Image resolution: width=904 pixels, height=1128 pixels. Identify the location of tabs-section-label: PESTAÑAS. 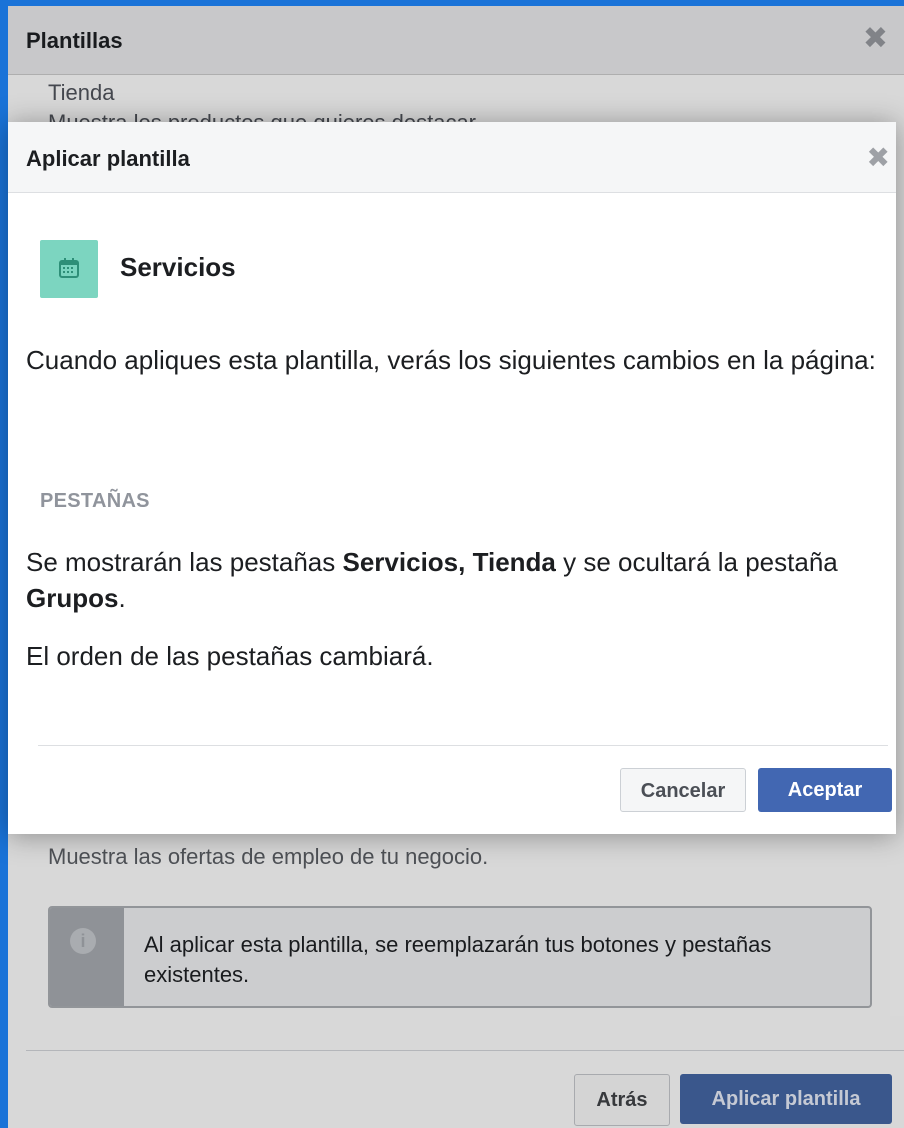
(95, 501).